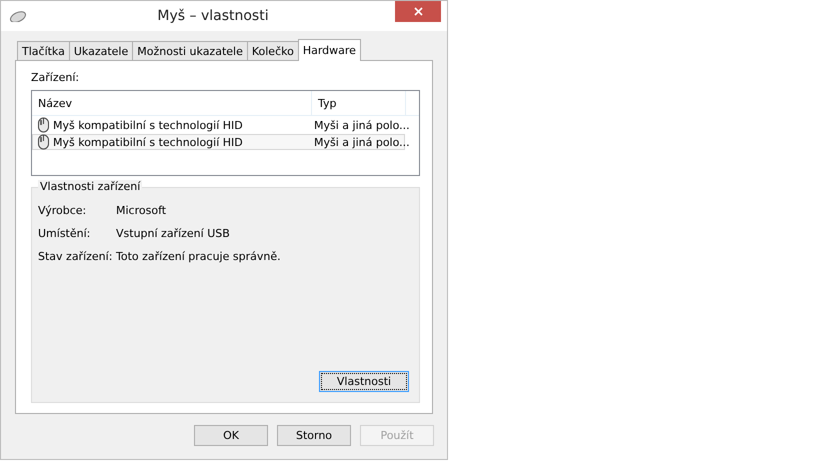 Image resolution: width=819 pixels, height=462 pixels. I want to click on tab: Hardware, so click(329, 50).